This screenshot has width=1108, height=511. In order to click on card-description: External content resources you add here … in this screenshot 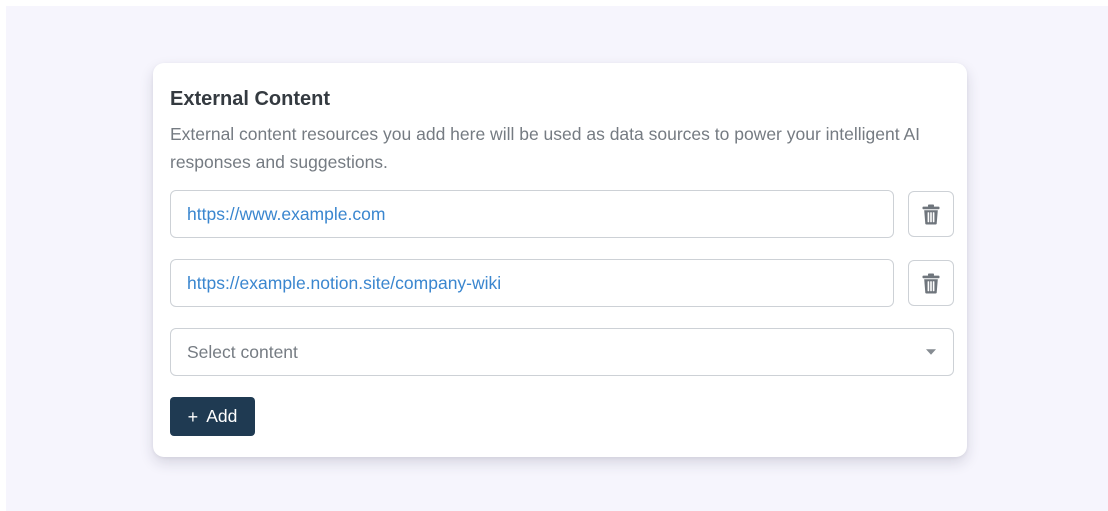, I will do `click(545, 148)`.